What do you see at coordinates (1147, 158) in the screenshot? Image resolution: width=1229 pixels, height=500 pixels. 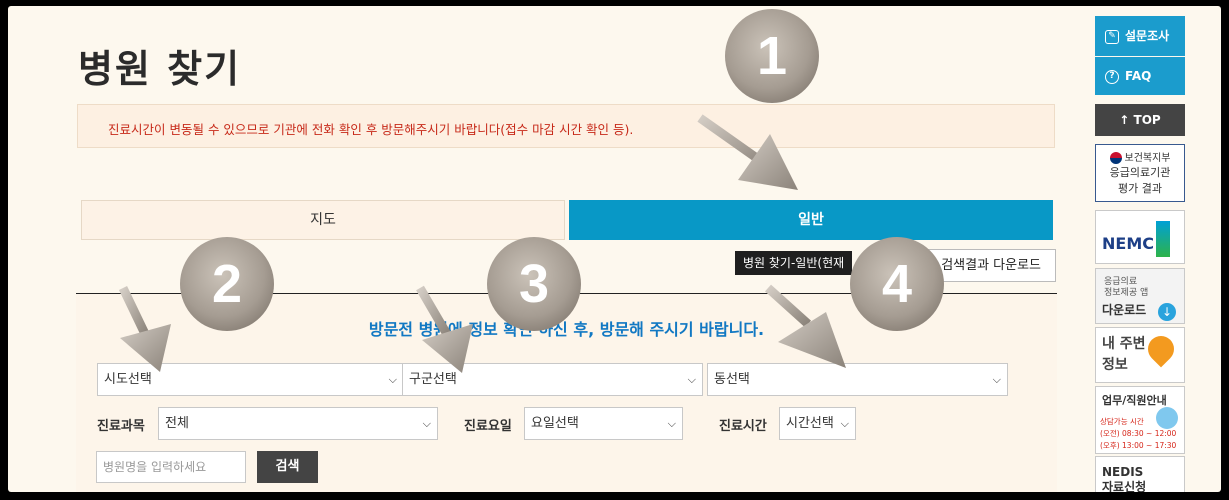 I see `banner-ministry-label: 보건복지부` at bounding box center [1147, 158].